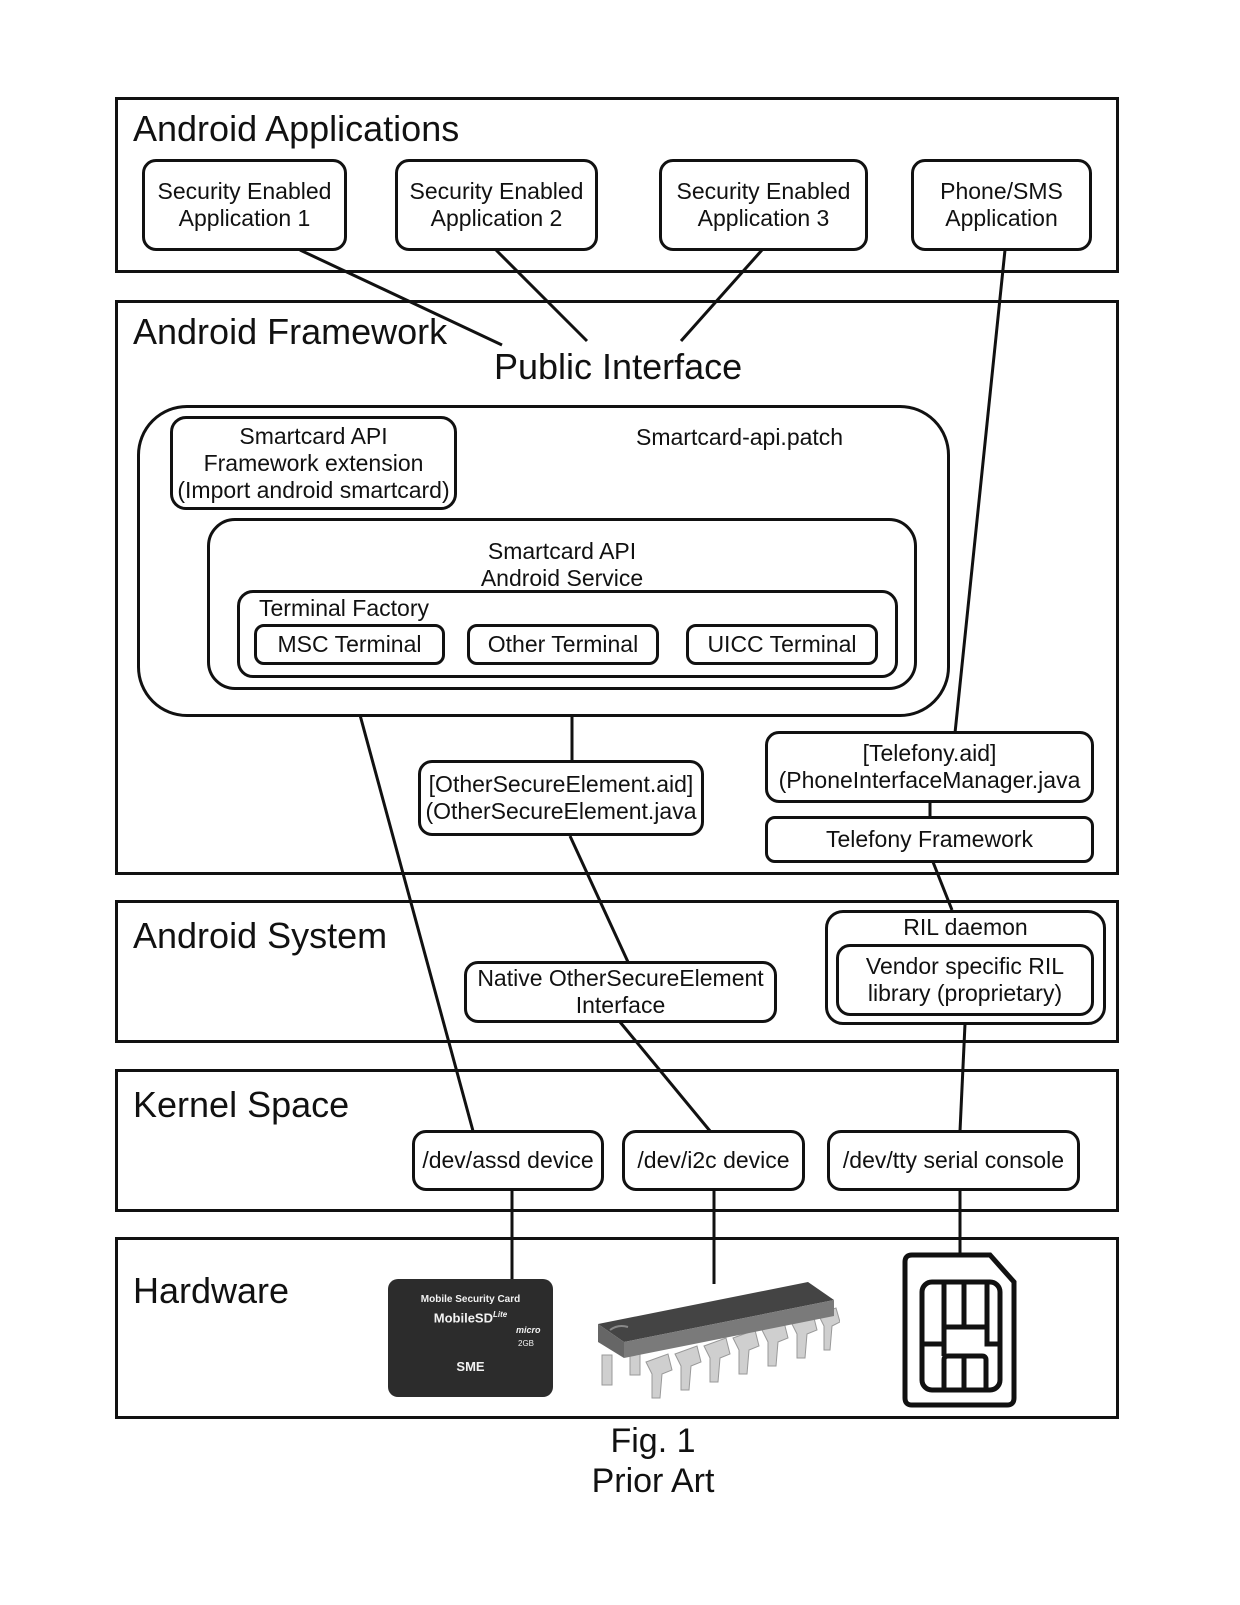  What do you see at coordinates (740, 437) in the screenshot?
I see `smartcard-api-patch-label: Smartcard-api.patch` at bounding box center [740, 437].